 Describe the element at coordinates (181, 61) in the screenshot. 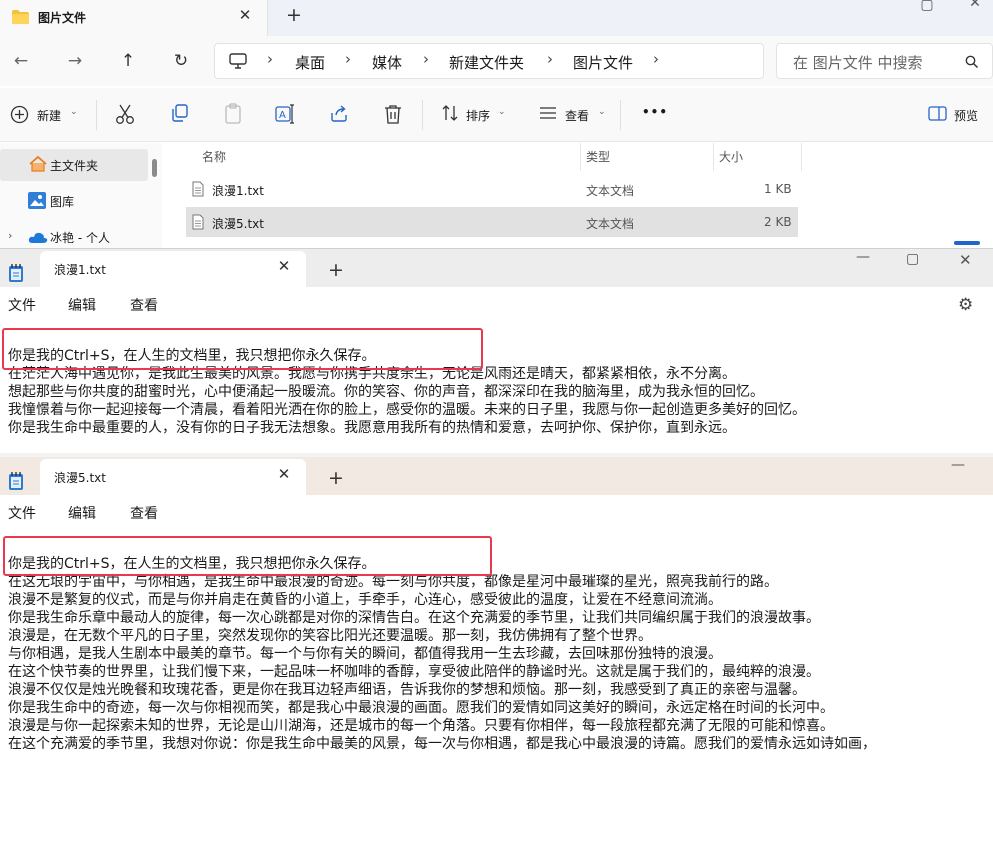

I see `refresh-icon: ↻` at that location.